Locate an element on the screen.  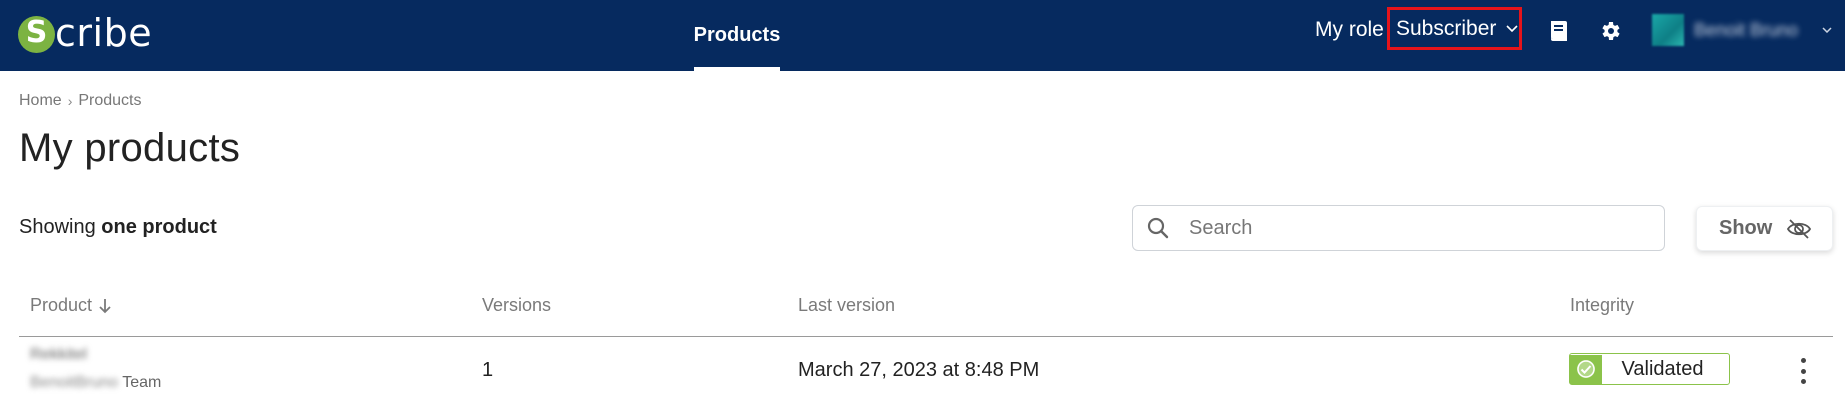
search-icon is located at coordinates (1158, 228).